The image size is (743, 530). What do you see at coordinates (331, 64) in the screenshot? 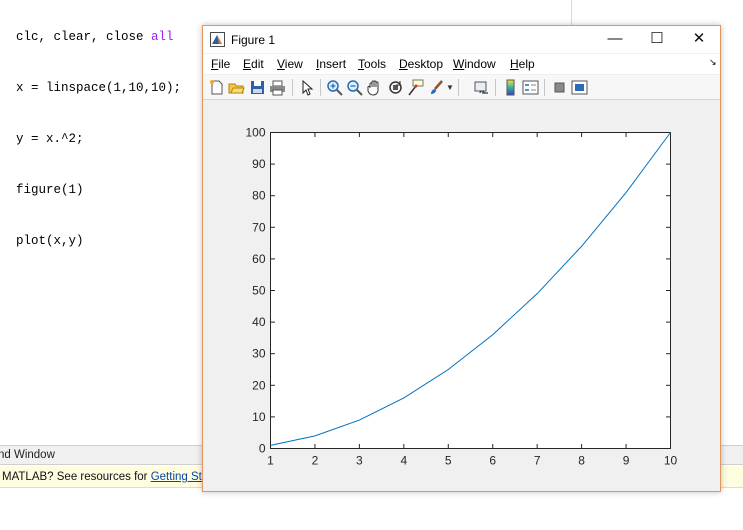
I see `menu-insert: Insert` at bounding box center [331, 64].